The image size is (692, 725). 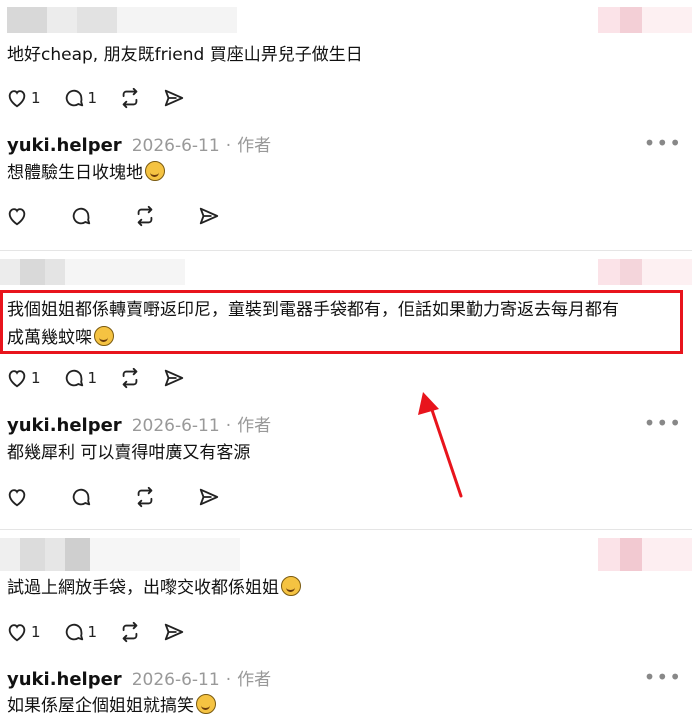 What do you see at coordinates (185, 55) in the screenshot?
I see `post-text: 地好cheap, 朋友既friend 買座山畀兒子做生日` at bounding box center [185, 55].